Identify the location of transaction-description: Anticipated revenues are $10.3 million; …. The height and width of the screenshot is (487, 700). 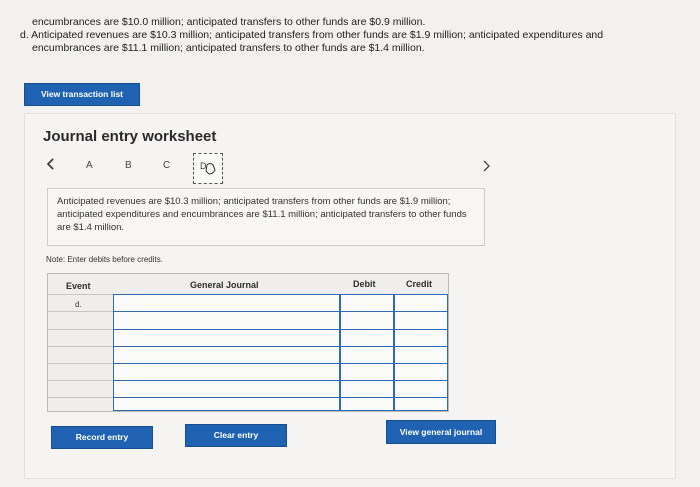
(266, 217).